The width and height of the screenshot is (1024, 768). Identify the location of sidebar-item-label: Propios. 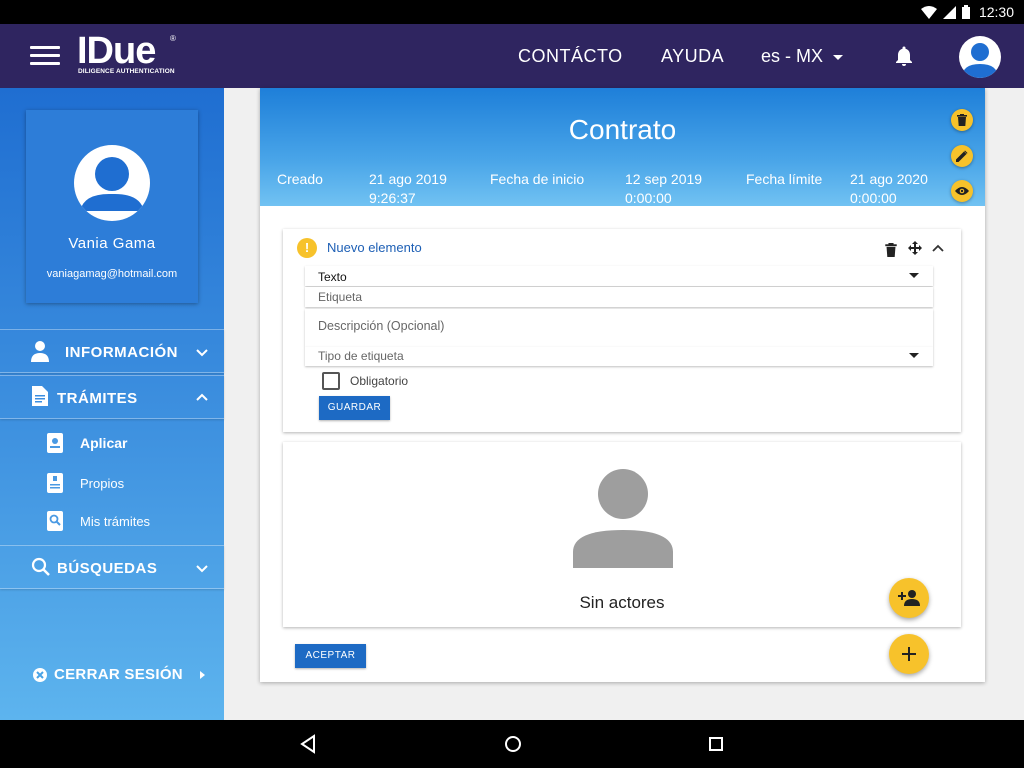
(102, 483).